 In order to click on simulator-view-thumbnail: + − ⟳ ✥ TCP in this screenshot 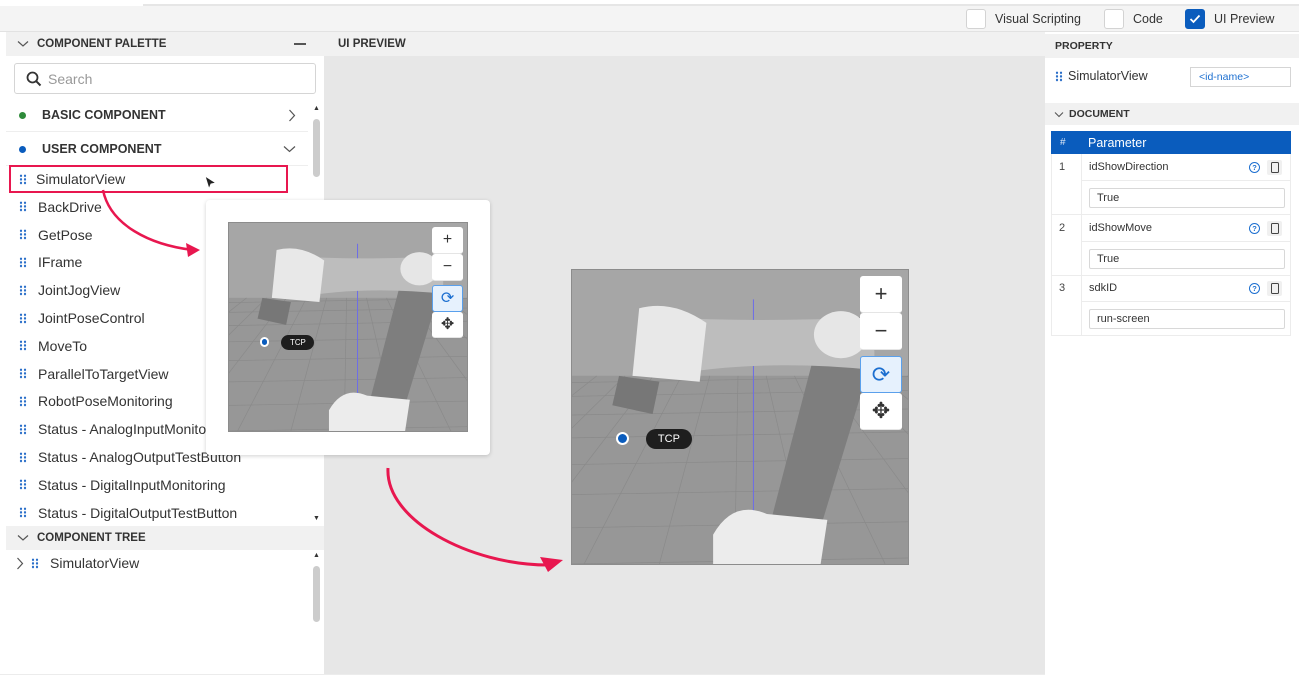, I will do `click(348, 327)`.